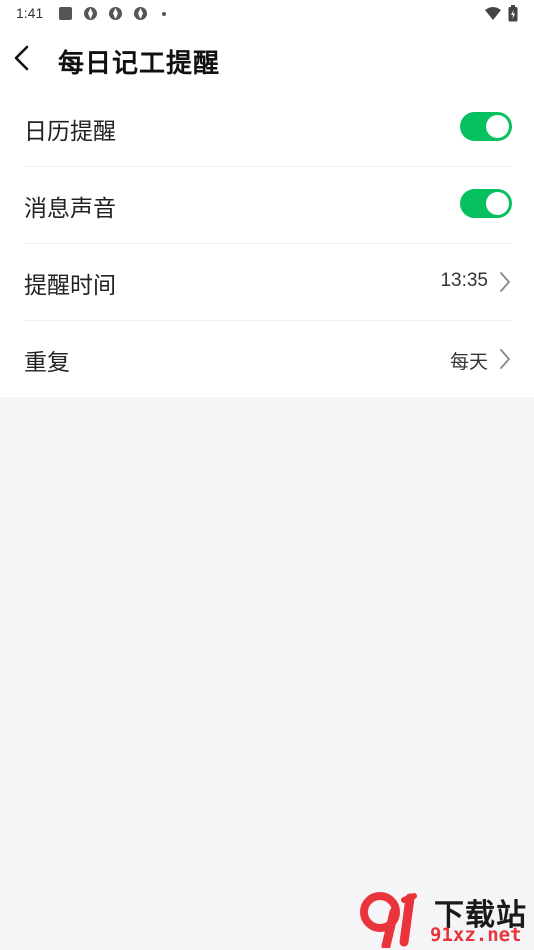 The height and width of the screenshot is (950, 534). What do you see at coordinates (493, 13) in the screenshot?
I see `wifi-icon` at bounding box center [493, 13].